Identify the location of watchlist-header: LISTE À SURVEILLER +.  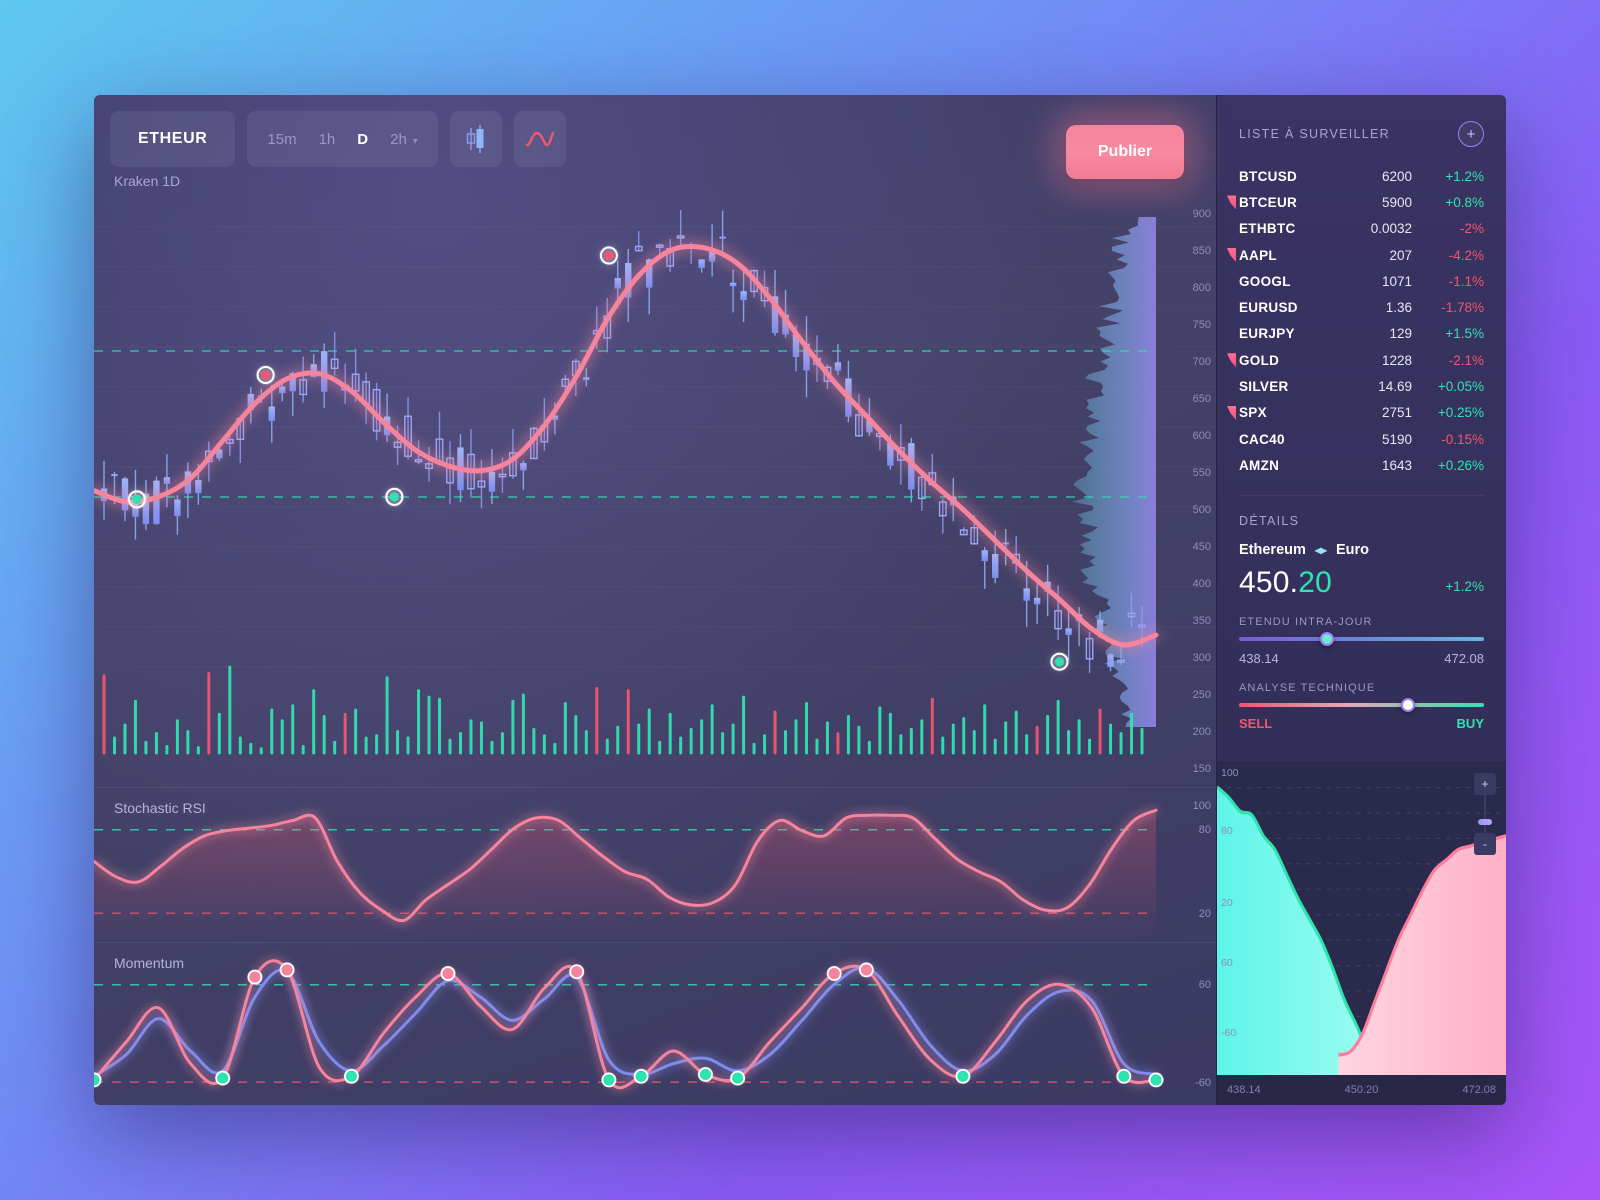
(1361, 126).